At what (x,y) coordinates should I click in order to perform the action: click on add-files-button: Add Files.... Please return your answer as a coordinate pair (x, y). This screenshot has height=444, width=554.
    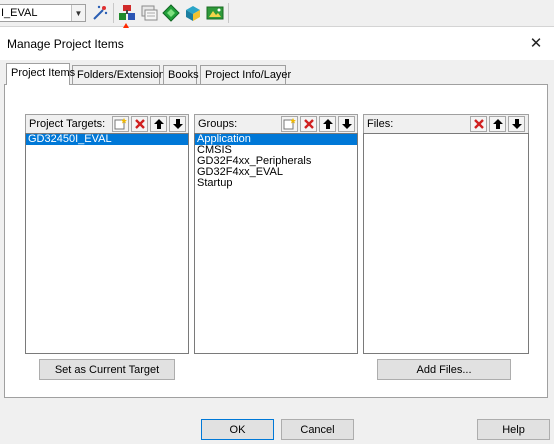
    Looking at the image, I should click on (444, 369).